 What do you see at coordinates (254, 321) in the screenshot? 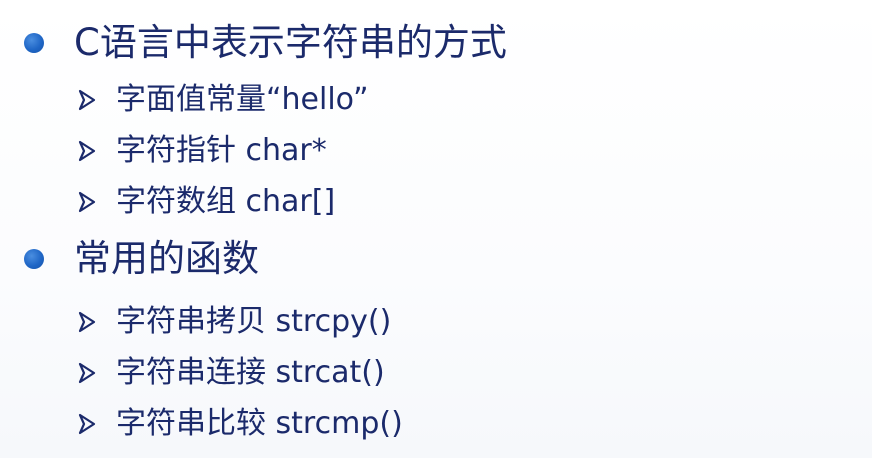
I see `list-item-text: 字符串拷贝 strcpy()` at bounding box center [254, 321].